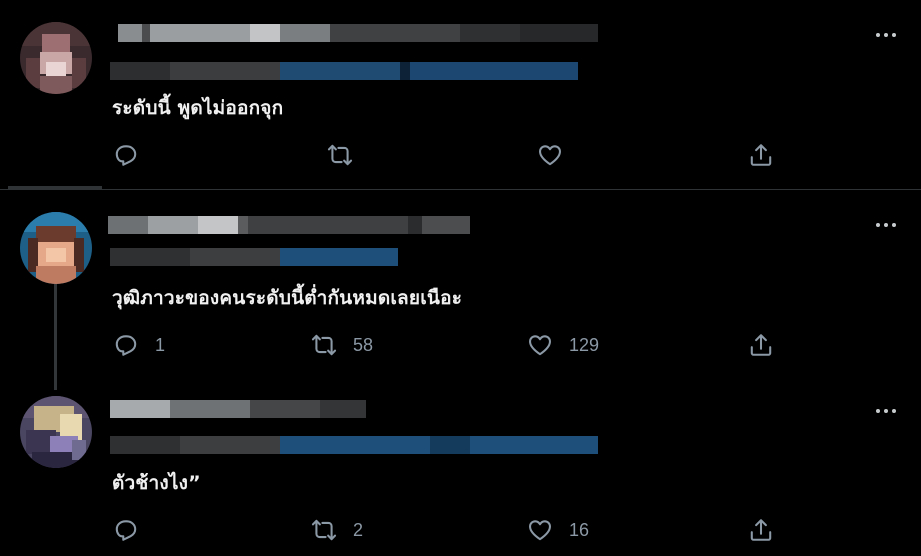 This screenshot has height=556, width=921. What do you see at coordinates (363, 344) in the screenshot?
I see `retweet-count: 58` at bounding box center [363, 344].